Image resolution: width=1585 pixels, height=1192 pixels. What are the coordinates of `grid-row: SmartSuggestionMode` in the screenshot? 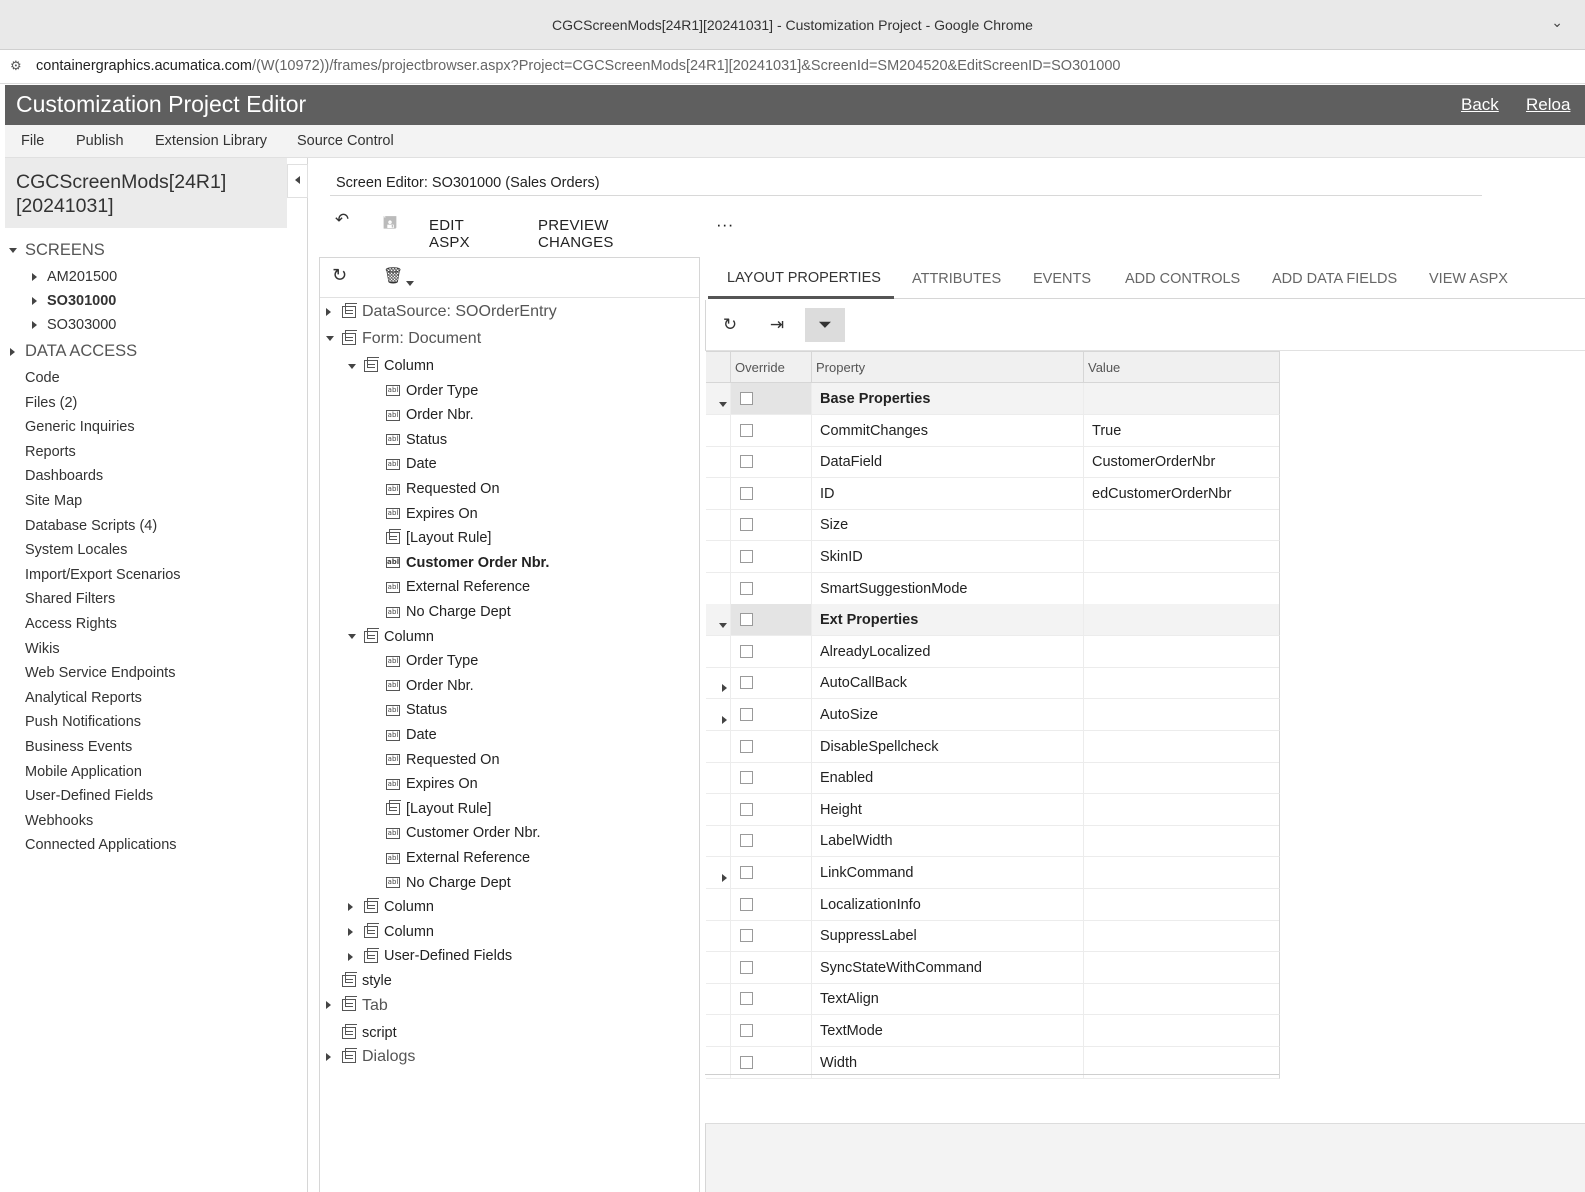 It's located at (993, 588).